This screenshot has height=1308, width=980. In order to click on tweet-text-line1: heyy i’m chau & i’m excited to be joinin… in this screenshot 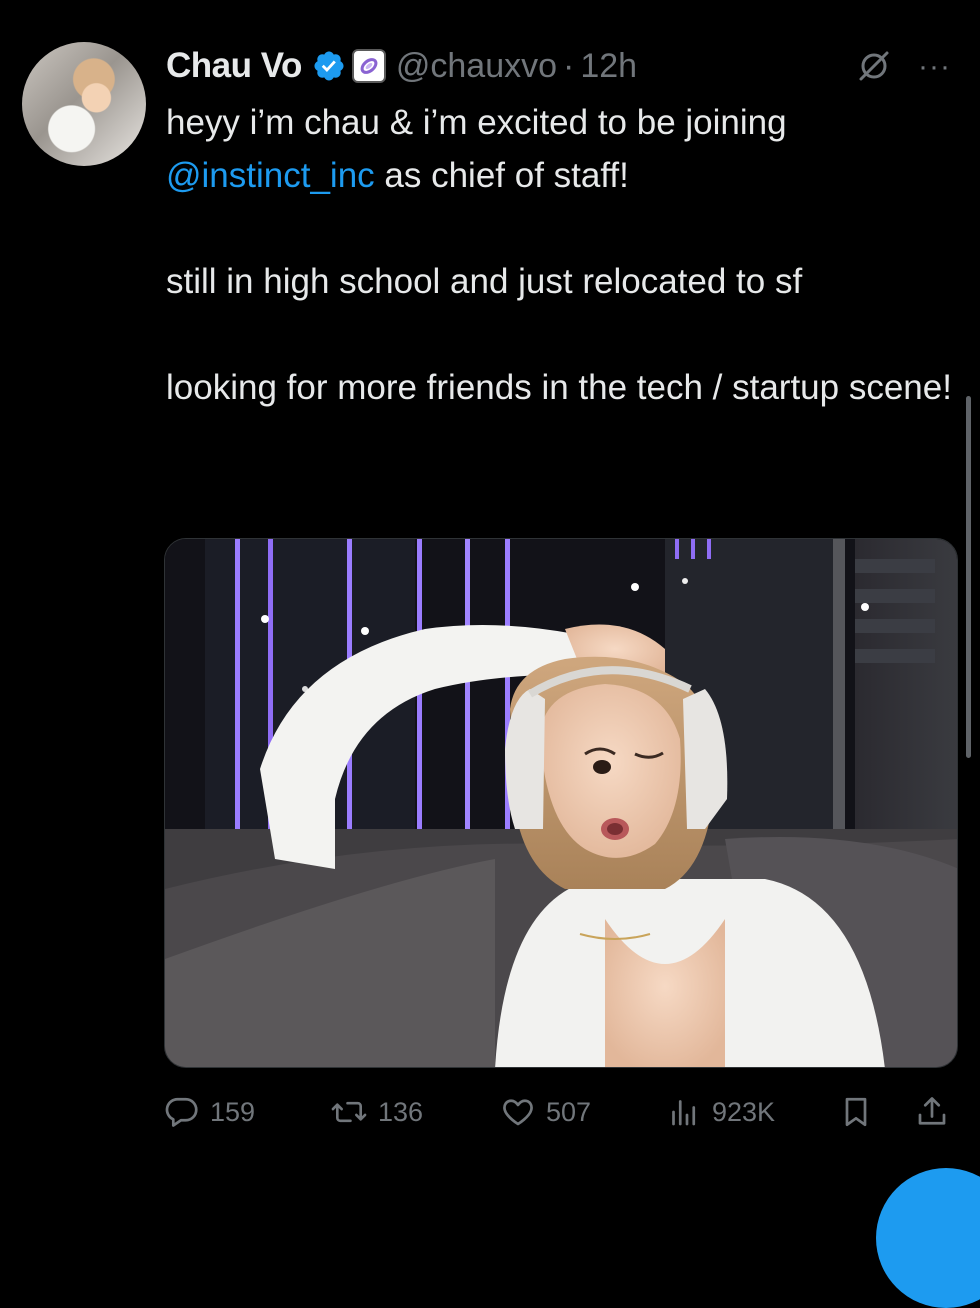, I will do `click(476, 122)`.